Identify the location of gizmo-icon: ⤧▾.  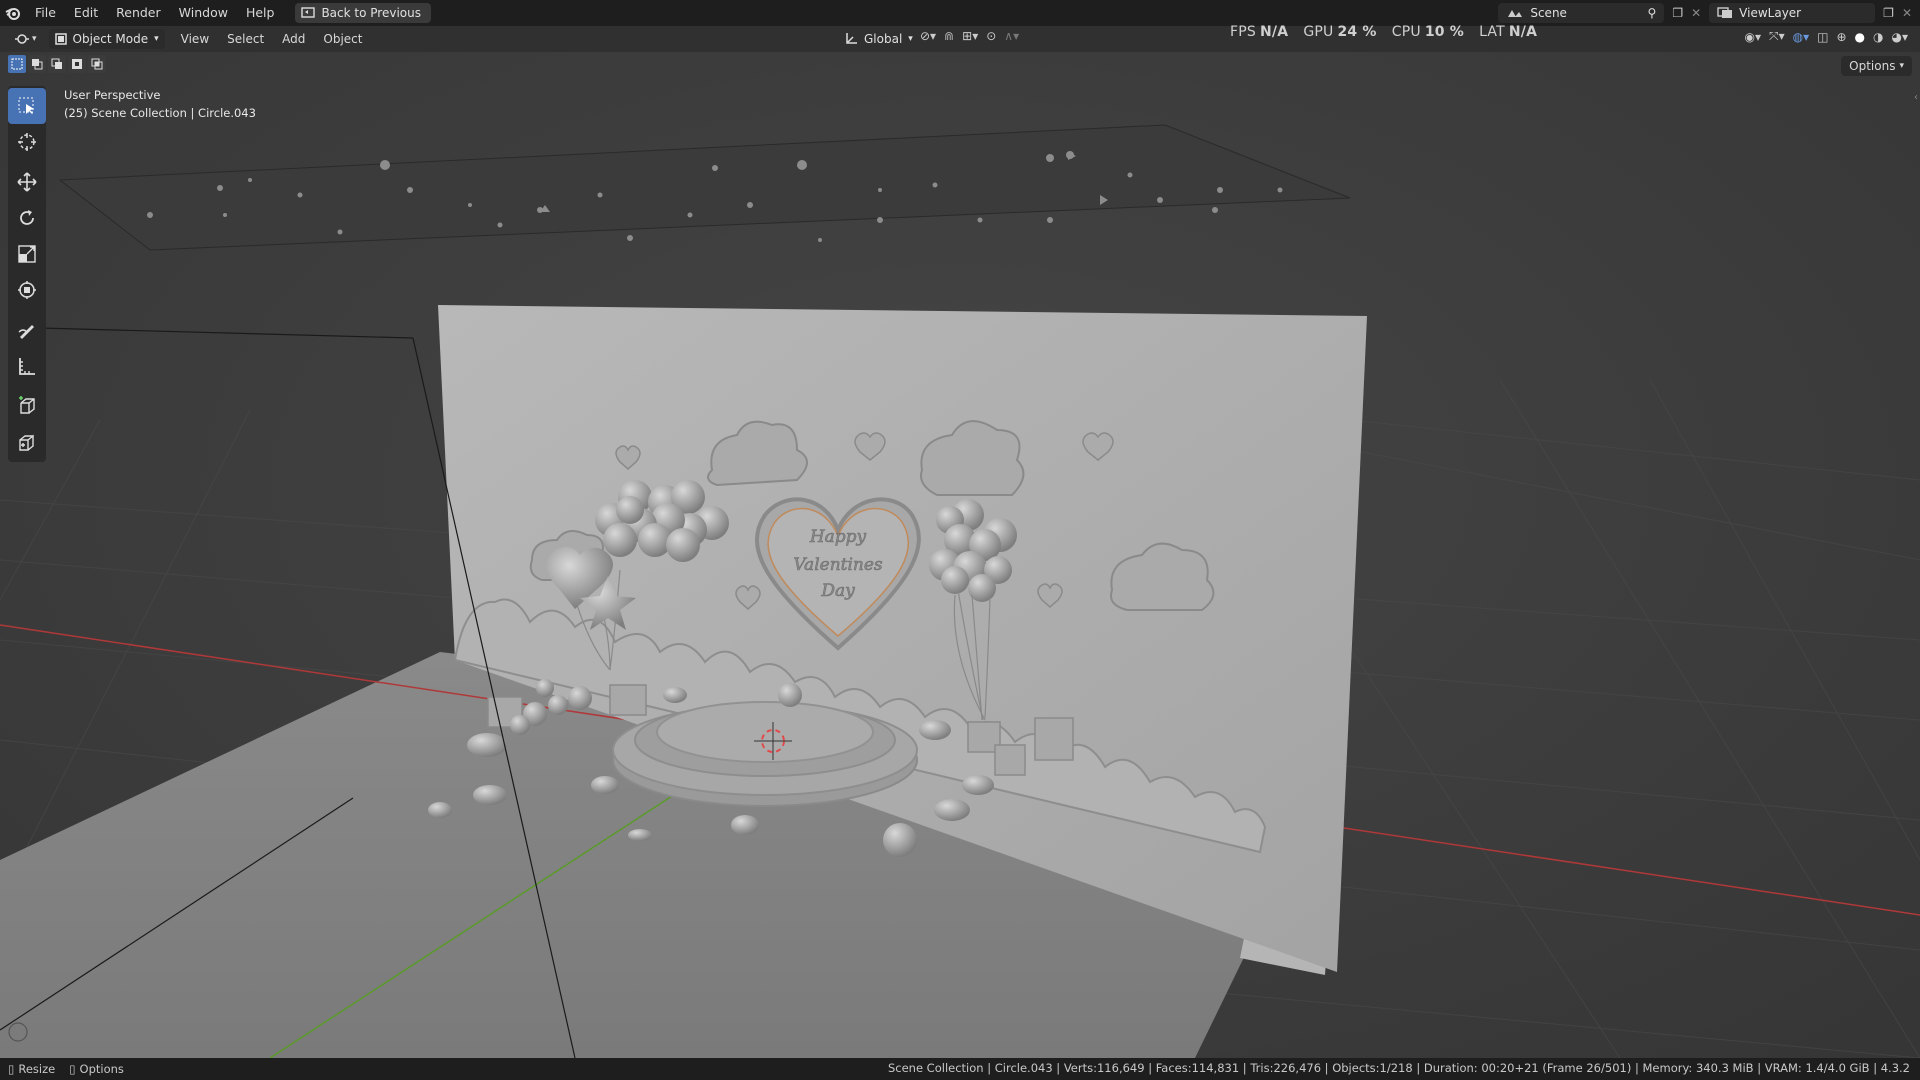
(1777, 36).